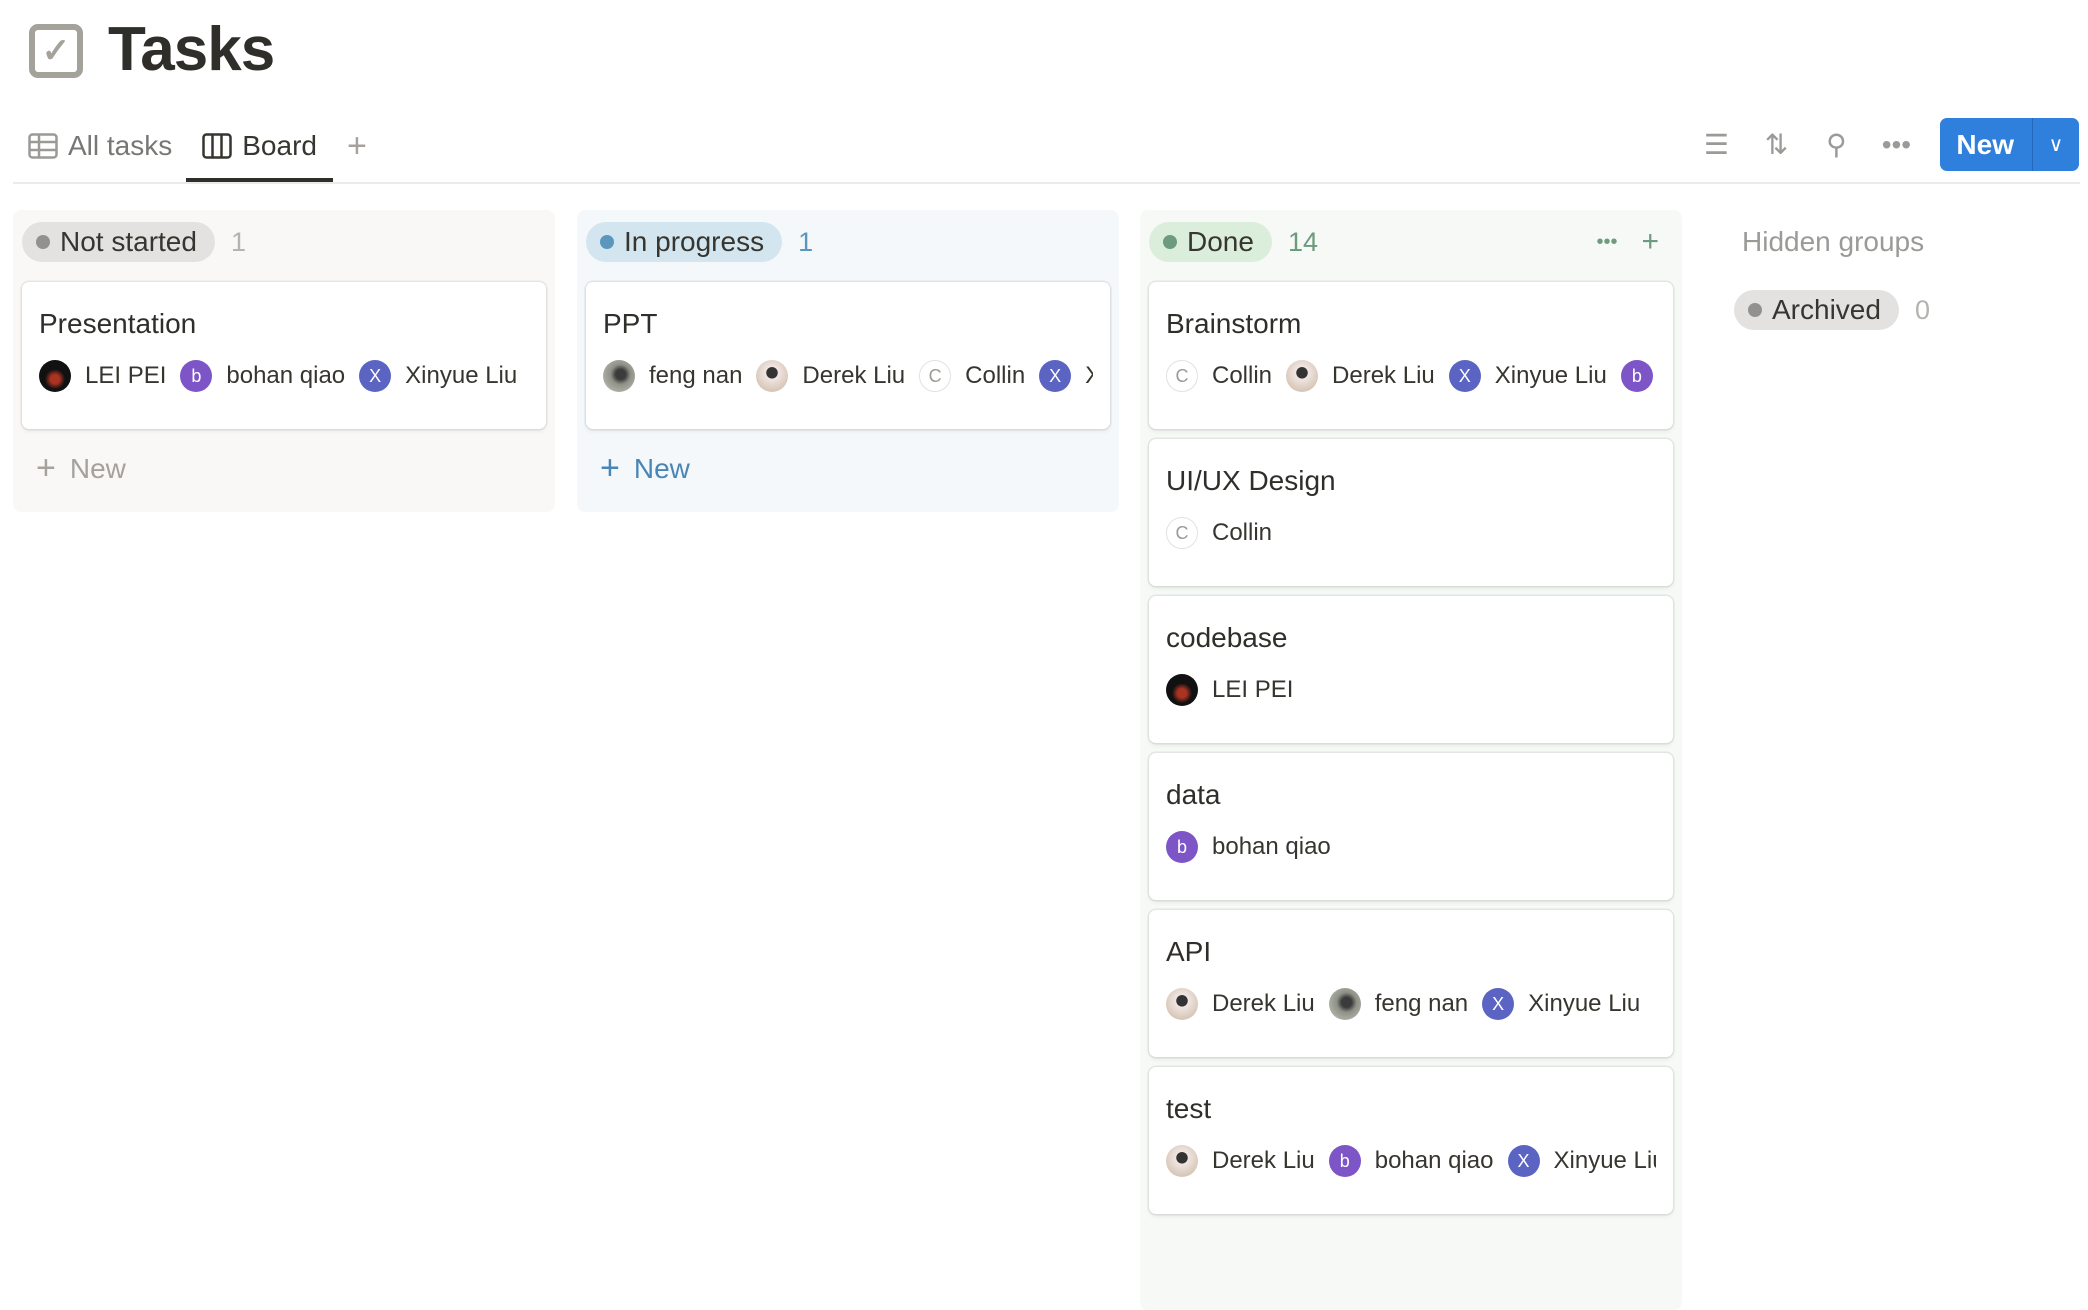 The image size is (2088, 1310). What do you see at coordinates (1411, 983) in the screenshot?
I see `task-card: API Derek Liu feng nan X Xinyue Liu` at bounding box center [1411, 983].